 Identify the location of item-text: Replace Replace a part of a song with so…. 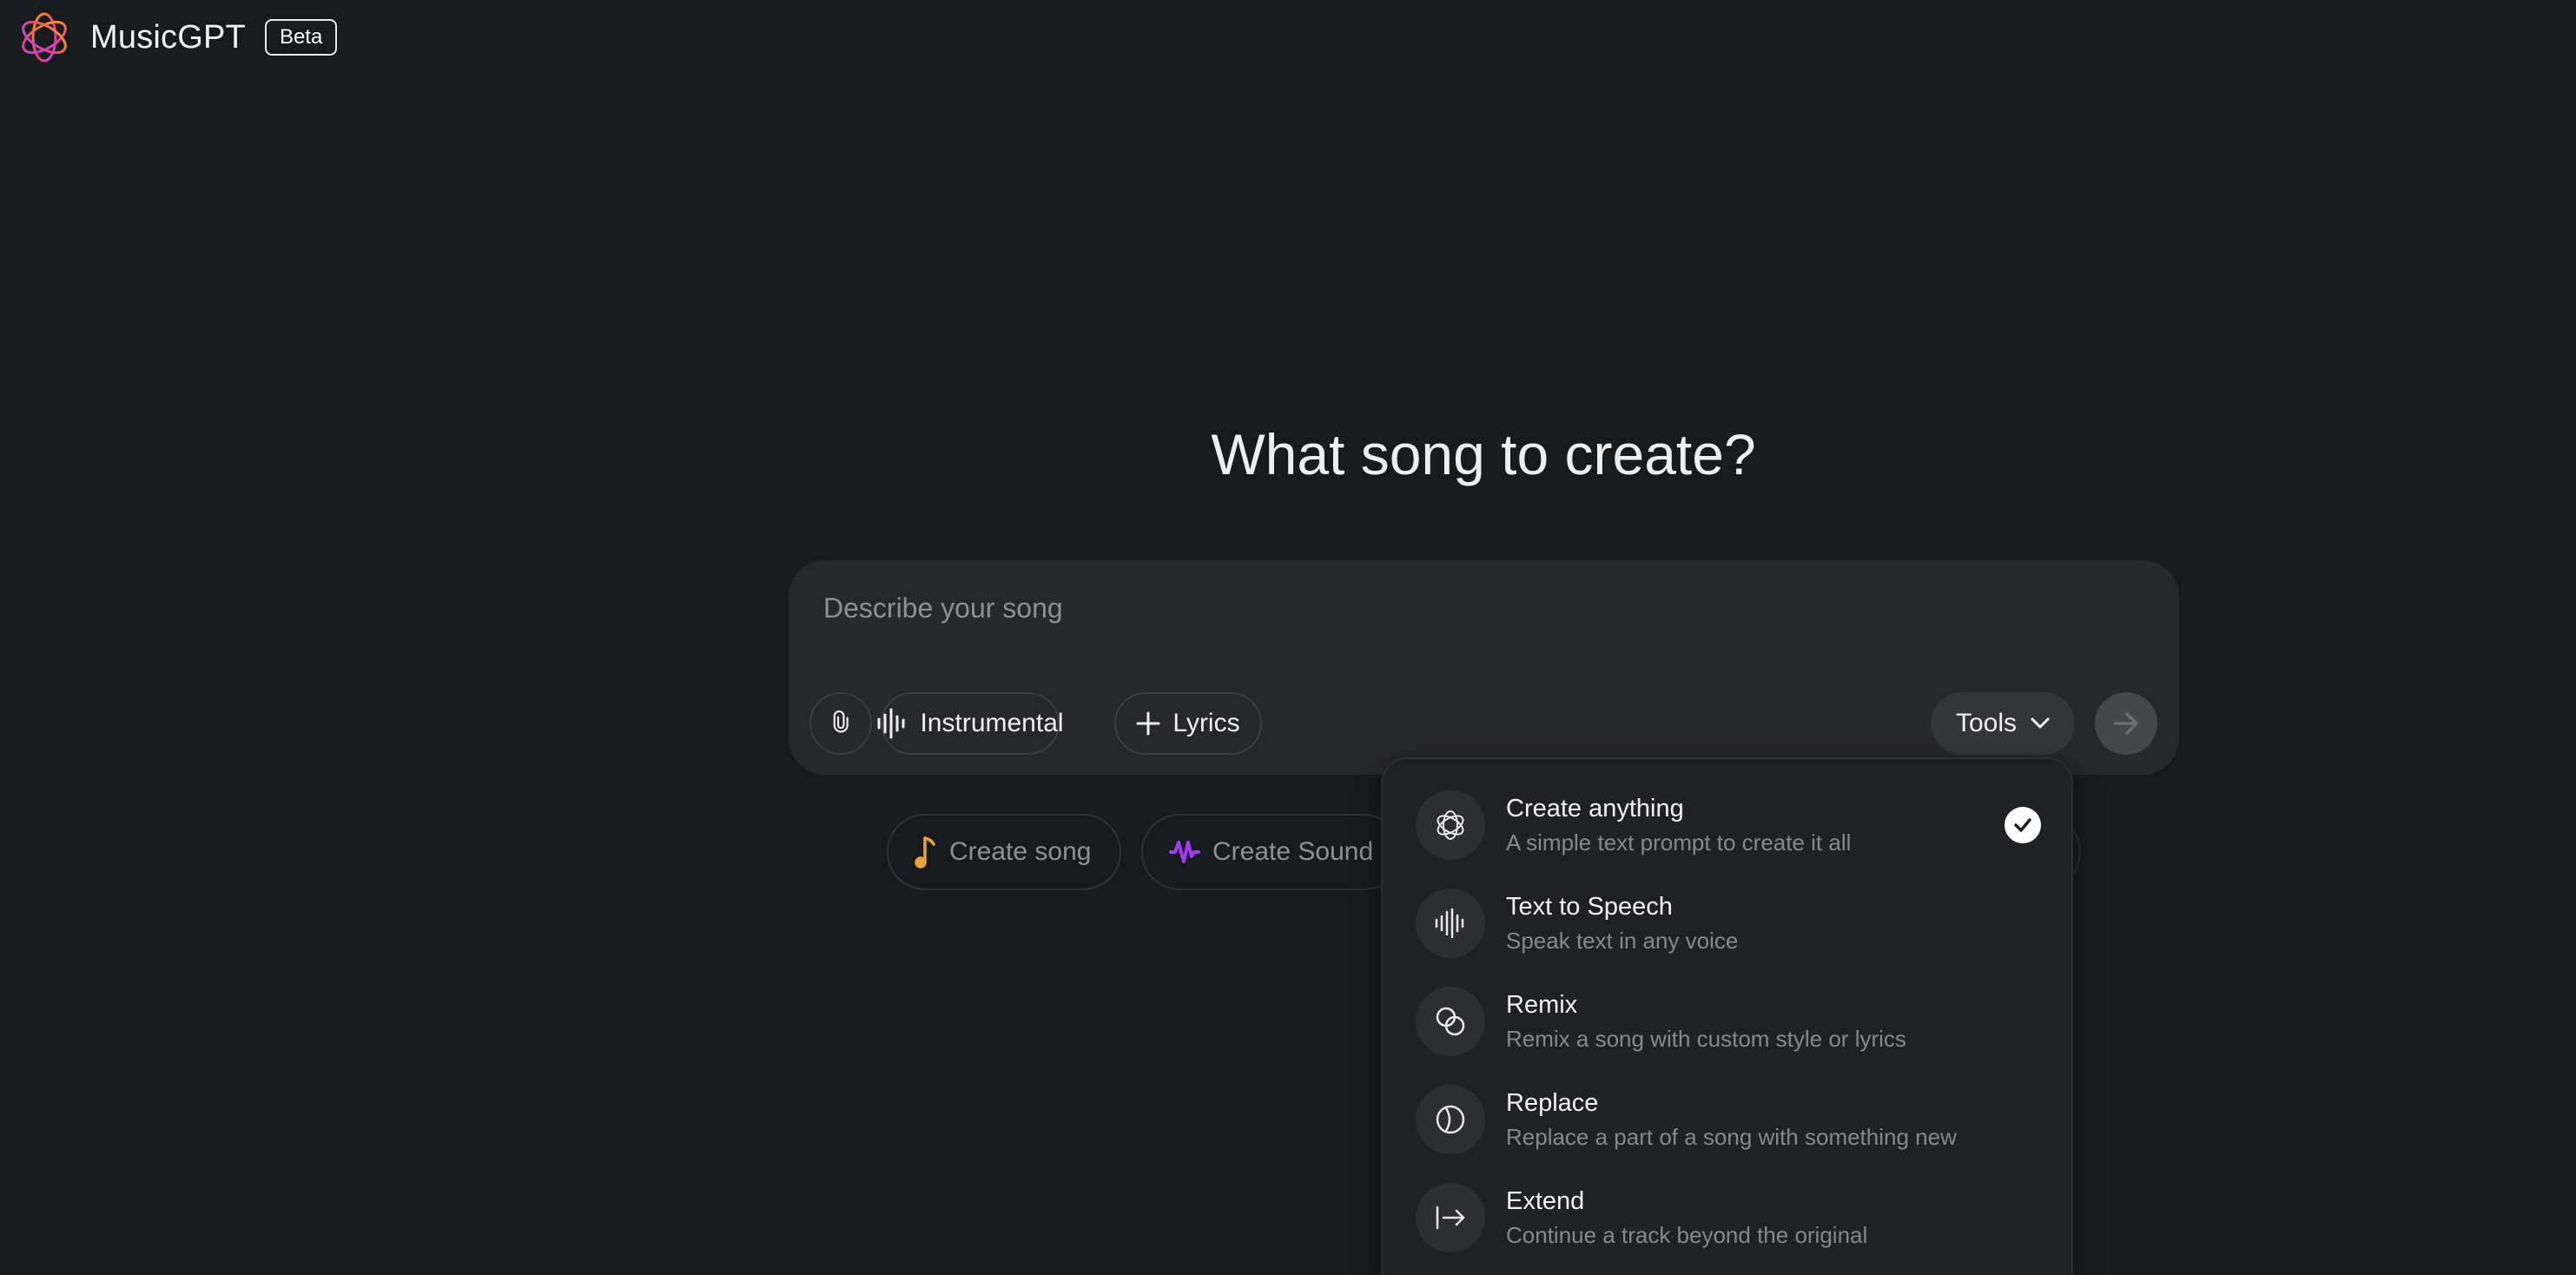
(1731, 1120).